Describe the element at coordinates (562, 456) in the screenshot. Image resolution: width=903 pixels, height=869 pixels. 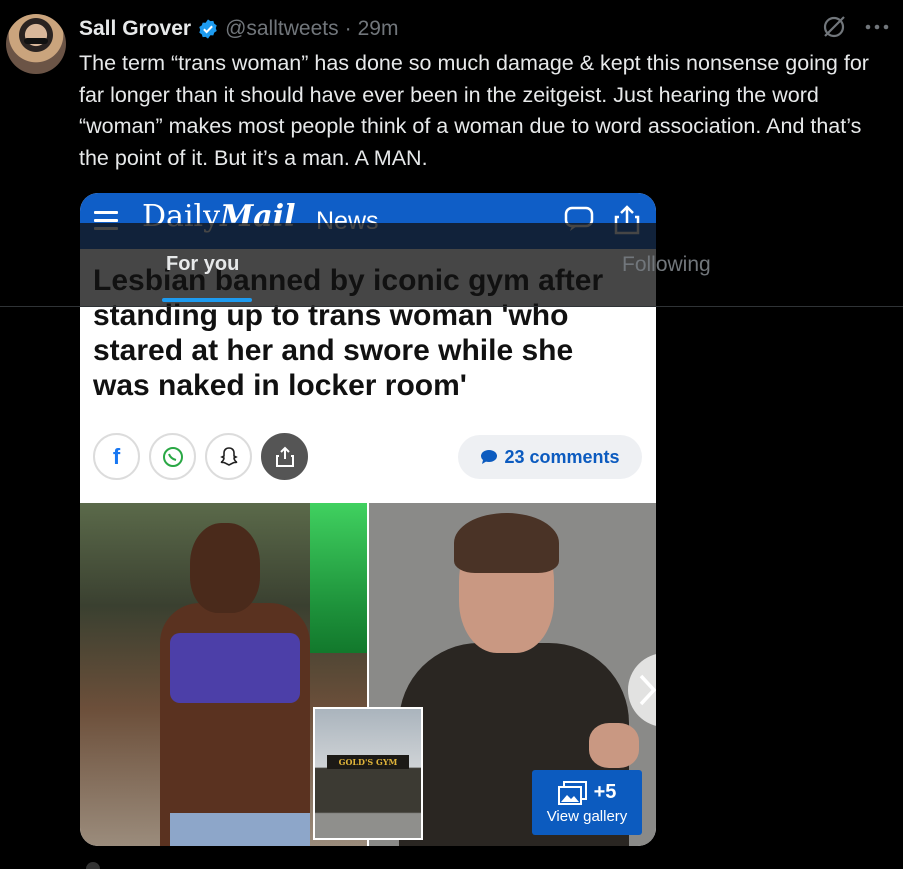
I see `comments-count: 23 comments` at that location.